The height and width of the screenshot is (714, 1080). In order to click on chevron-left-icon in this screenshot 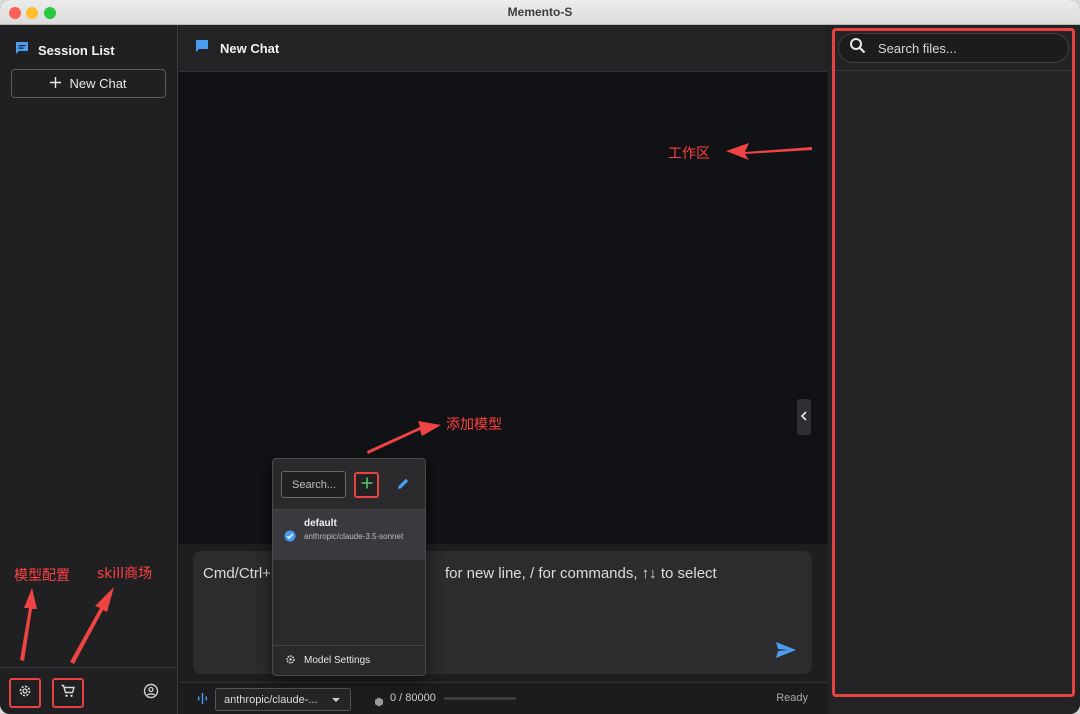, I will do `click(804, 417)`.